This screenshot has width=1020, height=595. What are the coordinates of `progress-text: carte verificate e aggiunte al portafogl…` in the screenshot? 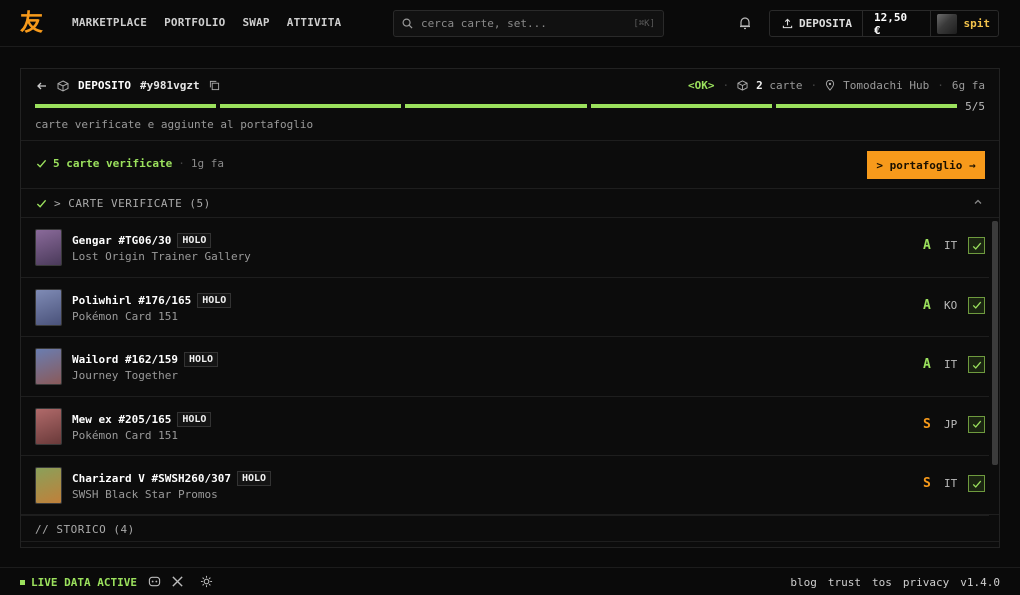 It's located at (174, 124).